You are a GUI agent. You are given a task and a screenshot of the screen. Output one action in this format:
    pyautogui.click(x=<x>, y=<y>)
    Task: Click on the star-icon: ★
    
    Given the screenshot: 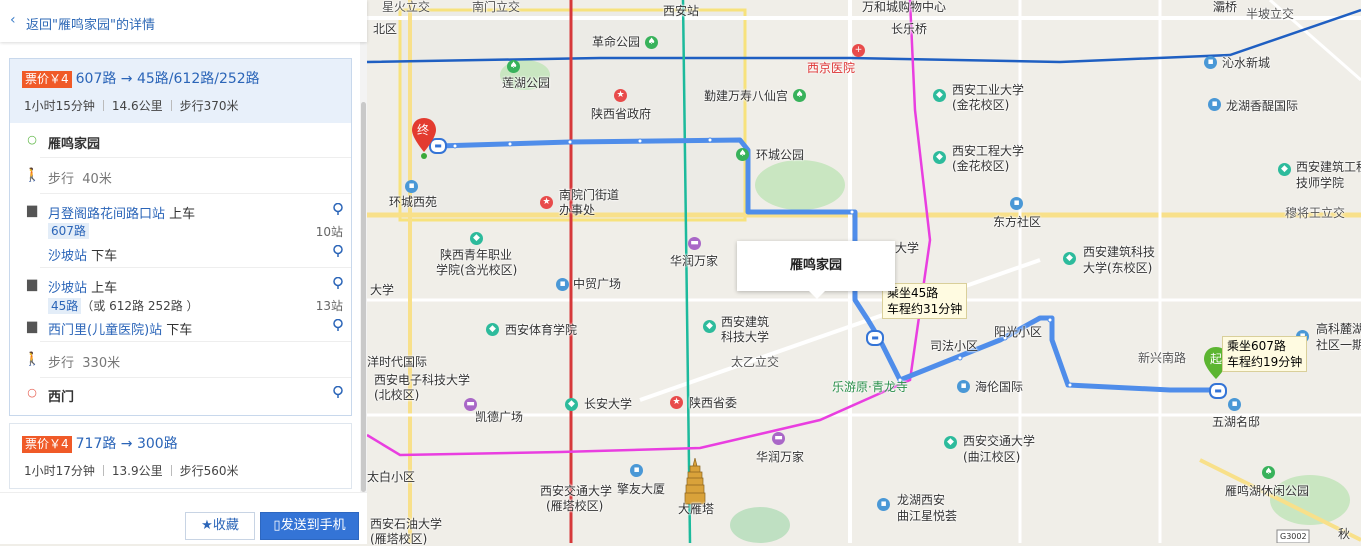 What is the action you would take?
    pyautogui.click(x=207, y=525)
    